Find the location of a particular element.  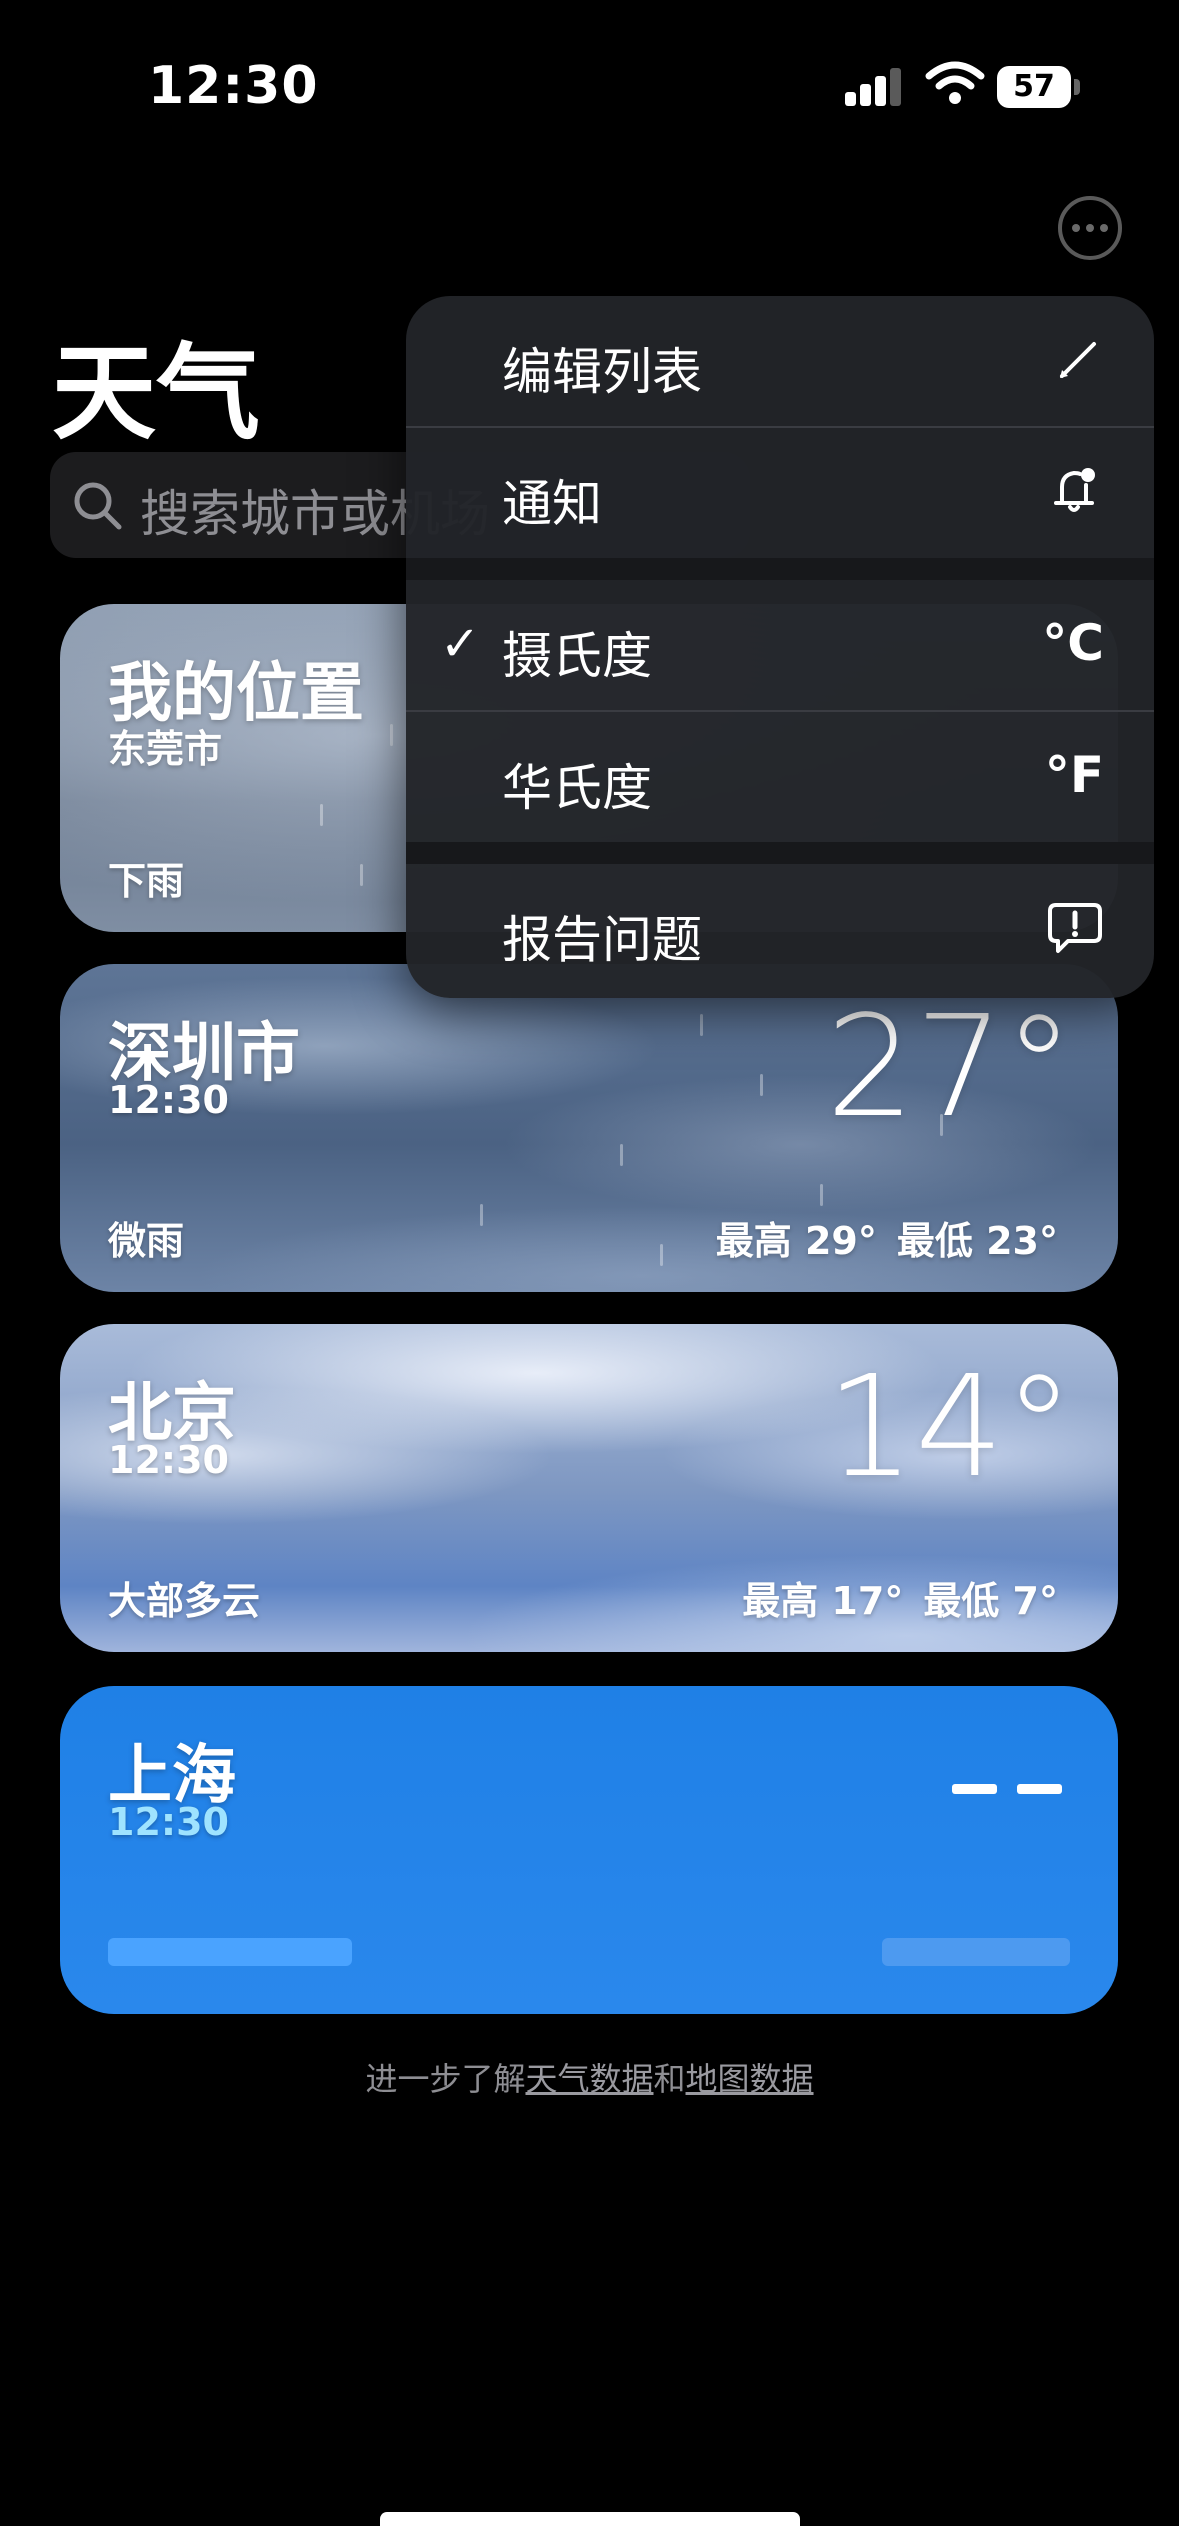

pencil-icon is located at coordinates (1073, 359).